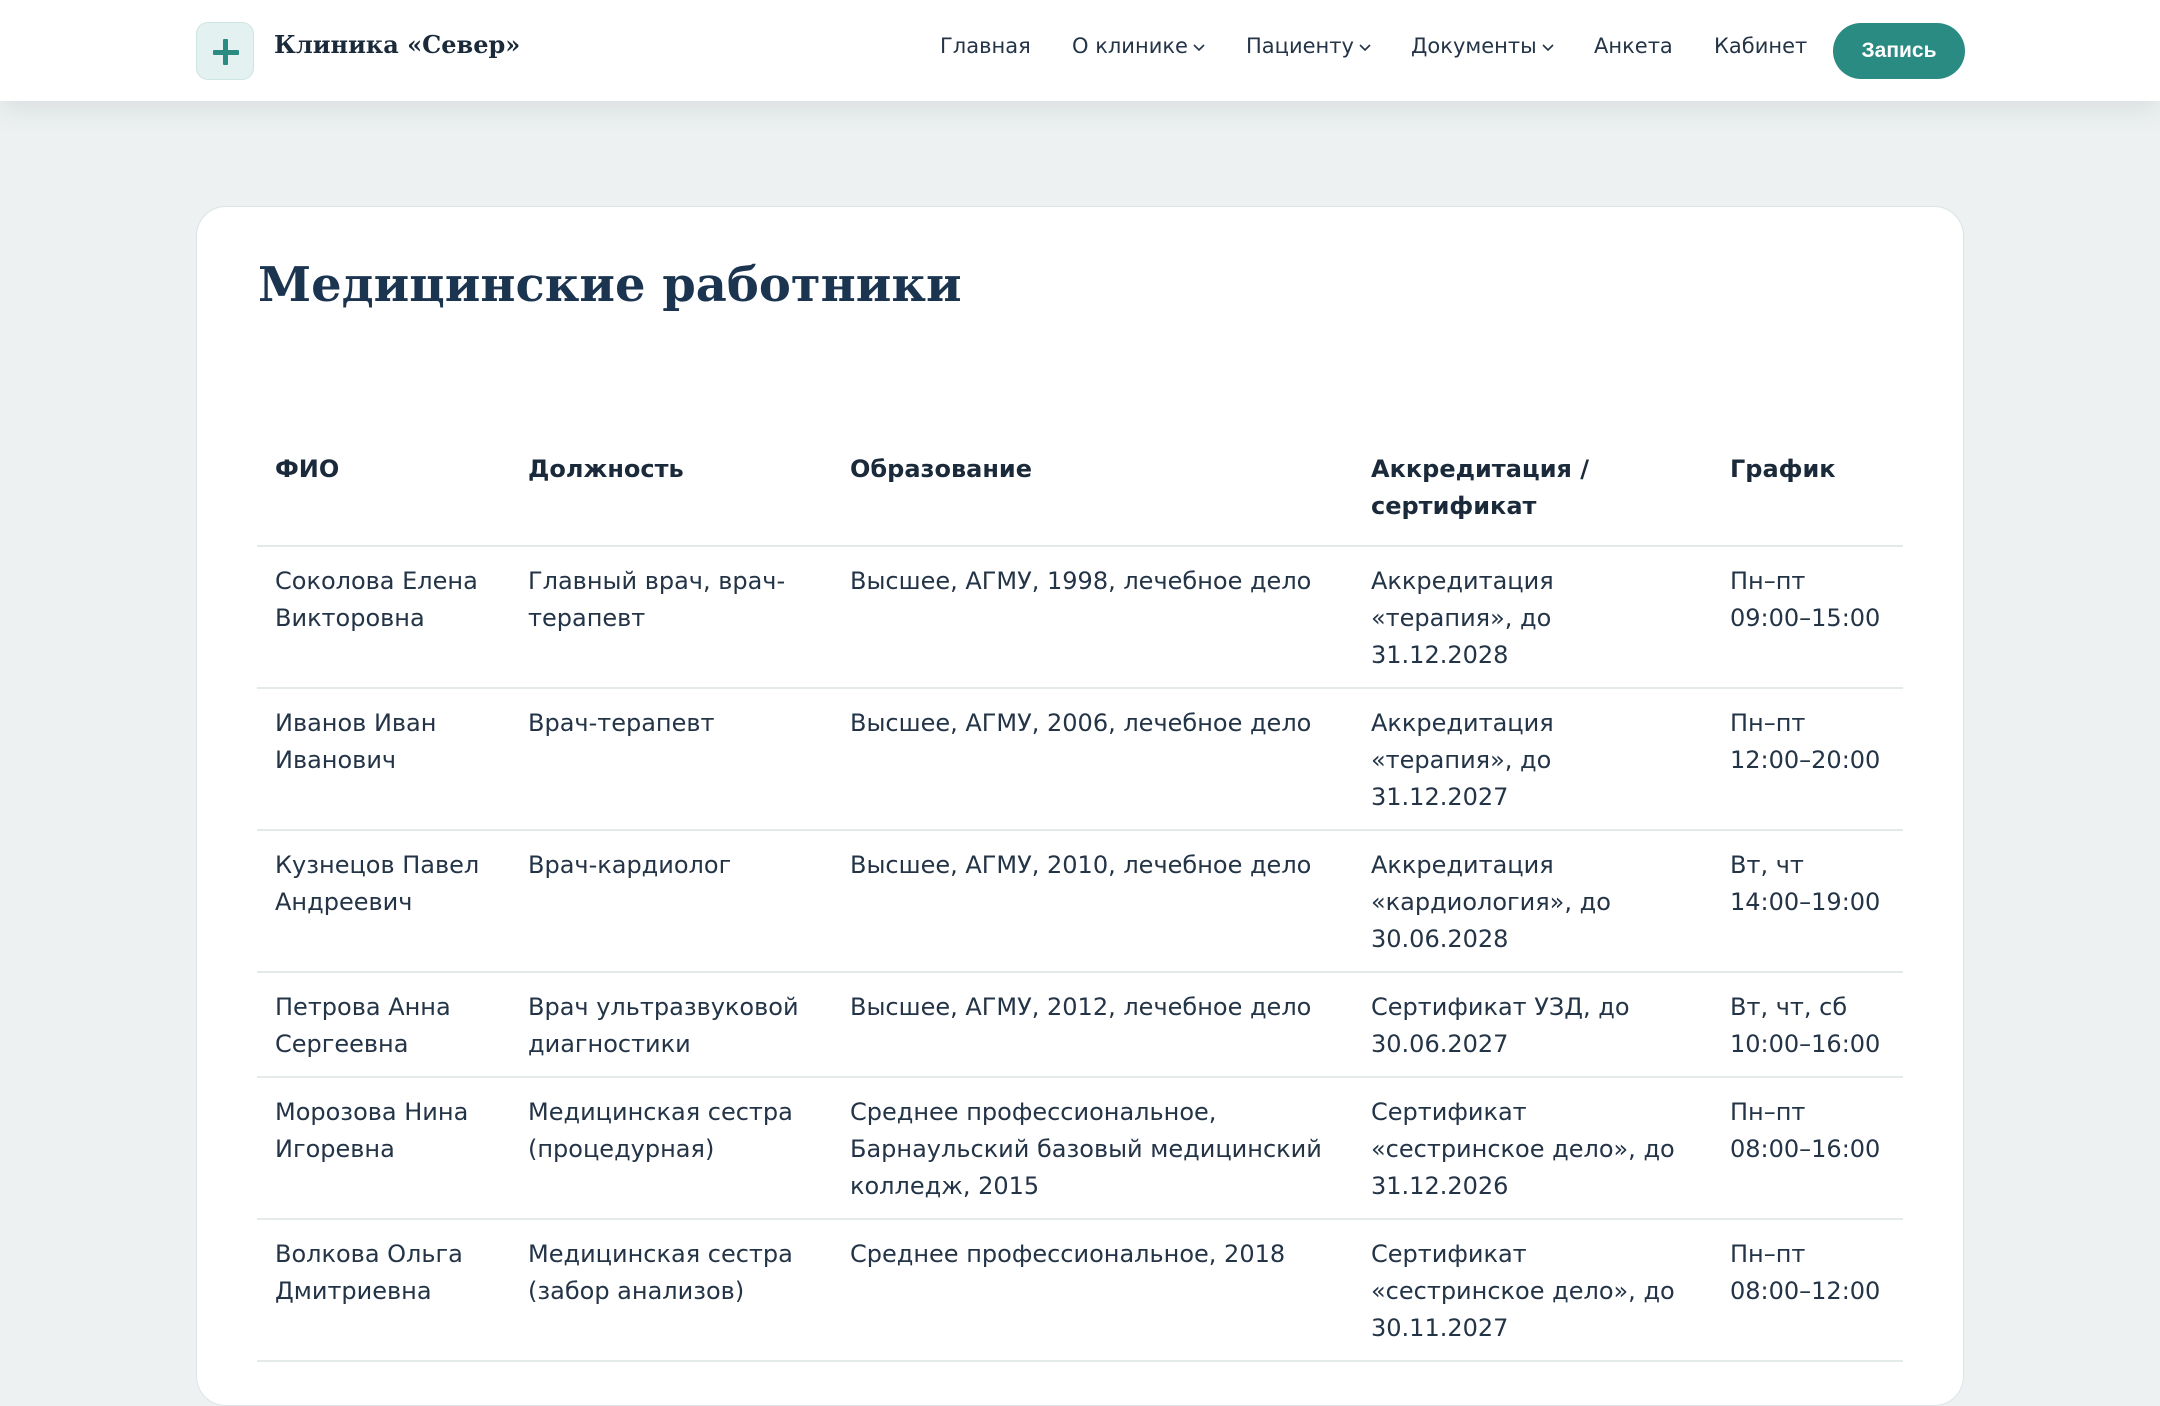 The image size is (2160, 1406). I want to click on cell-name: Волкова Ольга Дмитриевна, so click(383, 1290).